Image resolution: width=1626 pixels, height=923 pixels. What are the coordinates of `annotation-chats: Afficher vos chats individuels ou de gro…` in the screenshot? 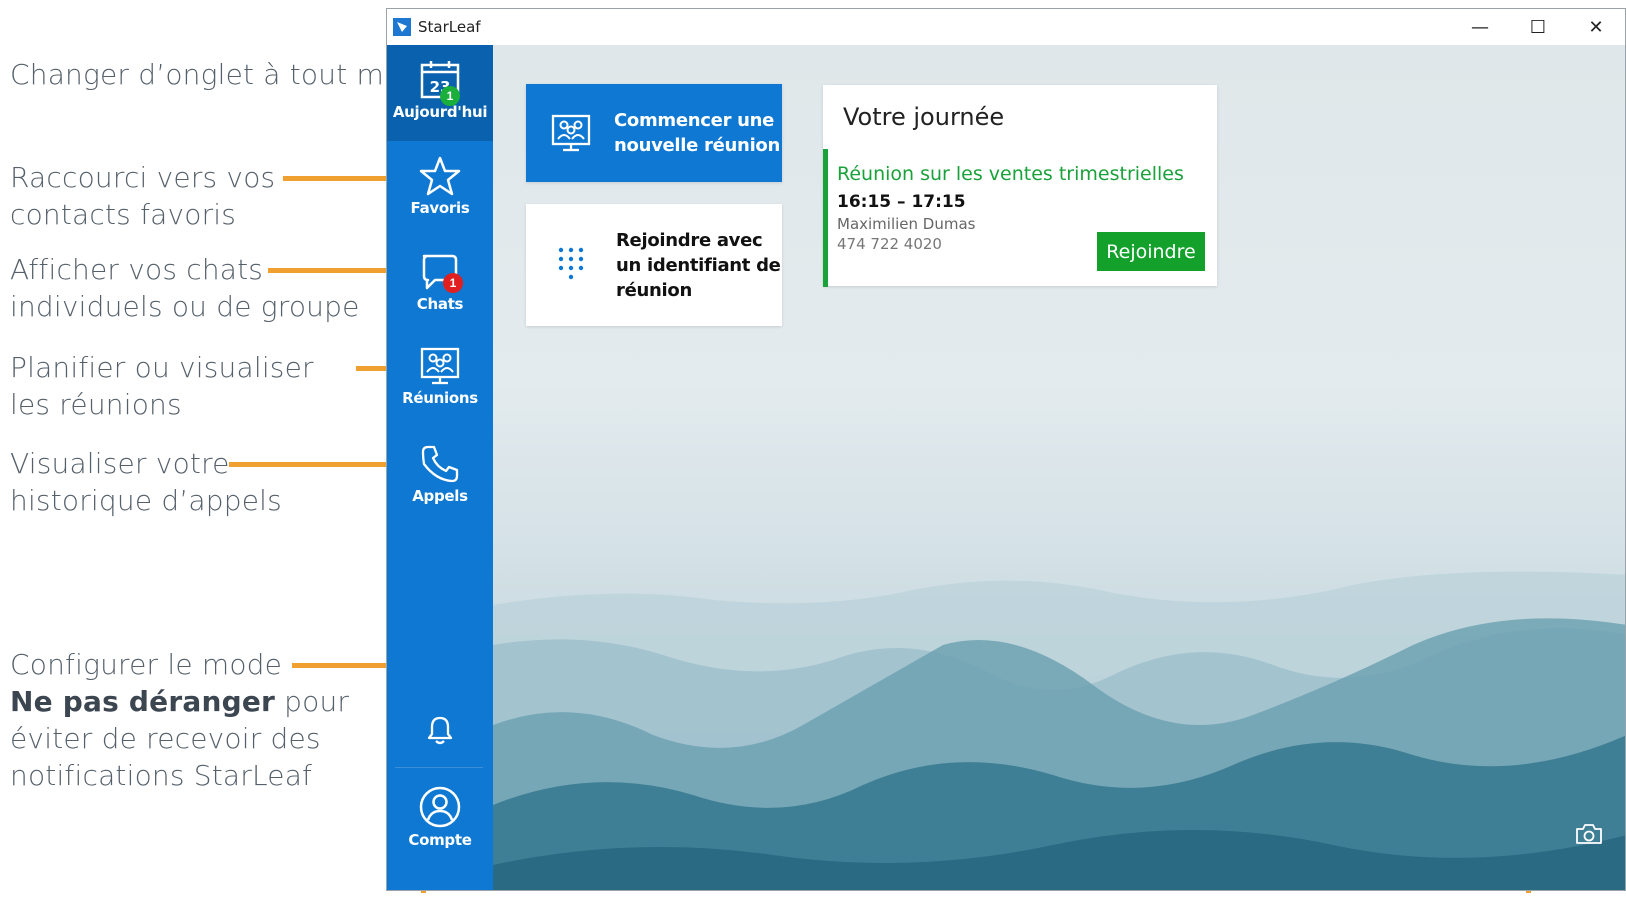 It's located at (185, 288).